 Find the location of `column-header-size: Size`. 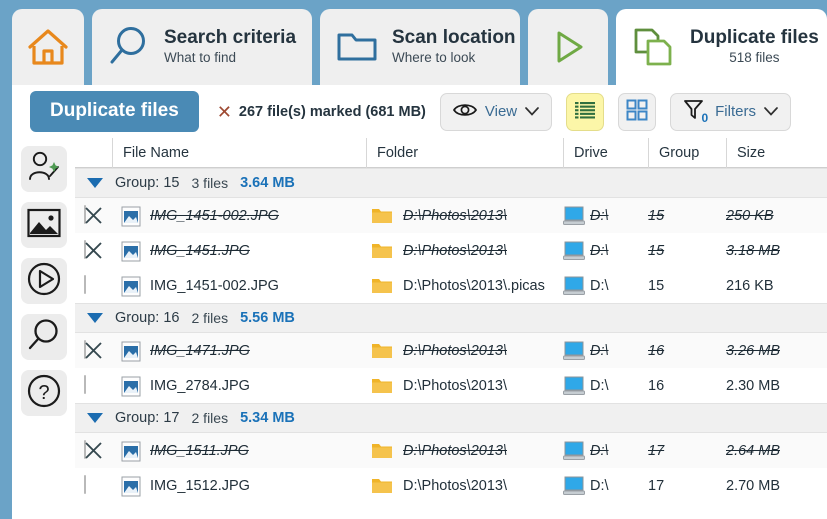

column-header-size: Size is located at coordinates (776, 153).